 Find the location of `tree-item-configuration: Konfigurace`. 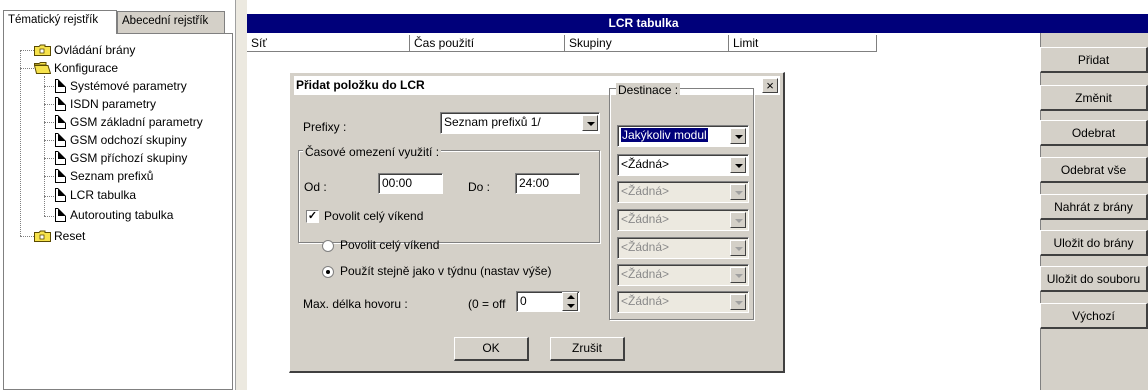

tree-item-configuration: Konfigurace is located at coordinates (86, 68).